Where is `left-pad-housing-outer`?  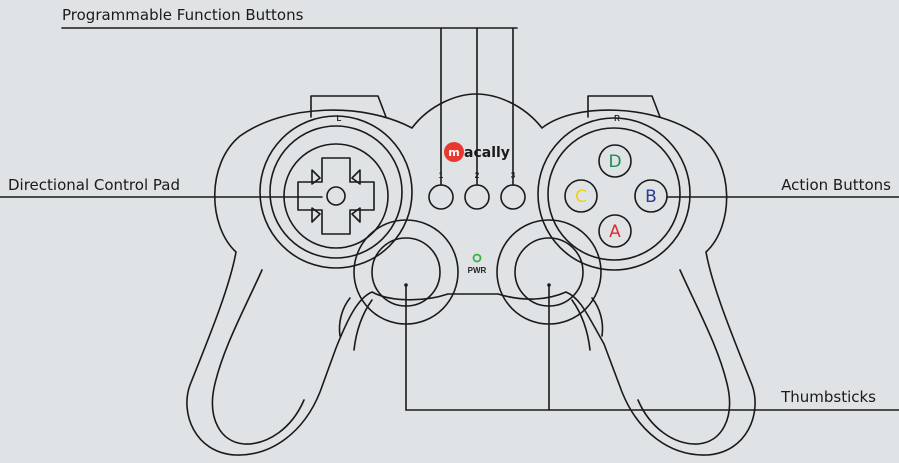
left-pad-housing-outer is located at coordinates (336, 192).